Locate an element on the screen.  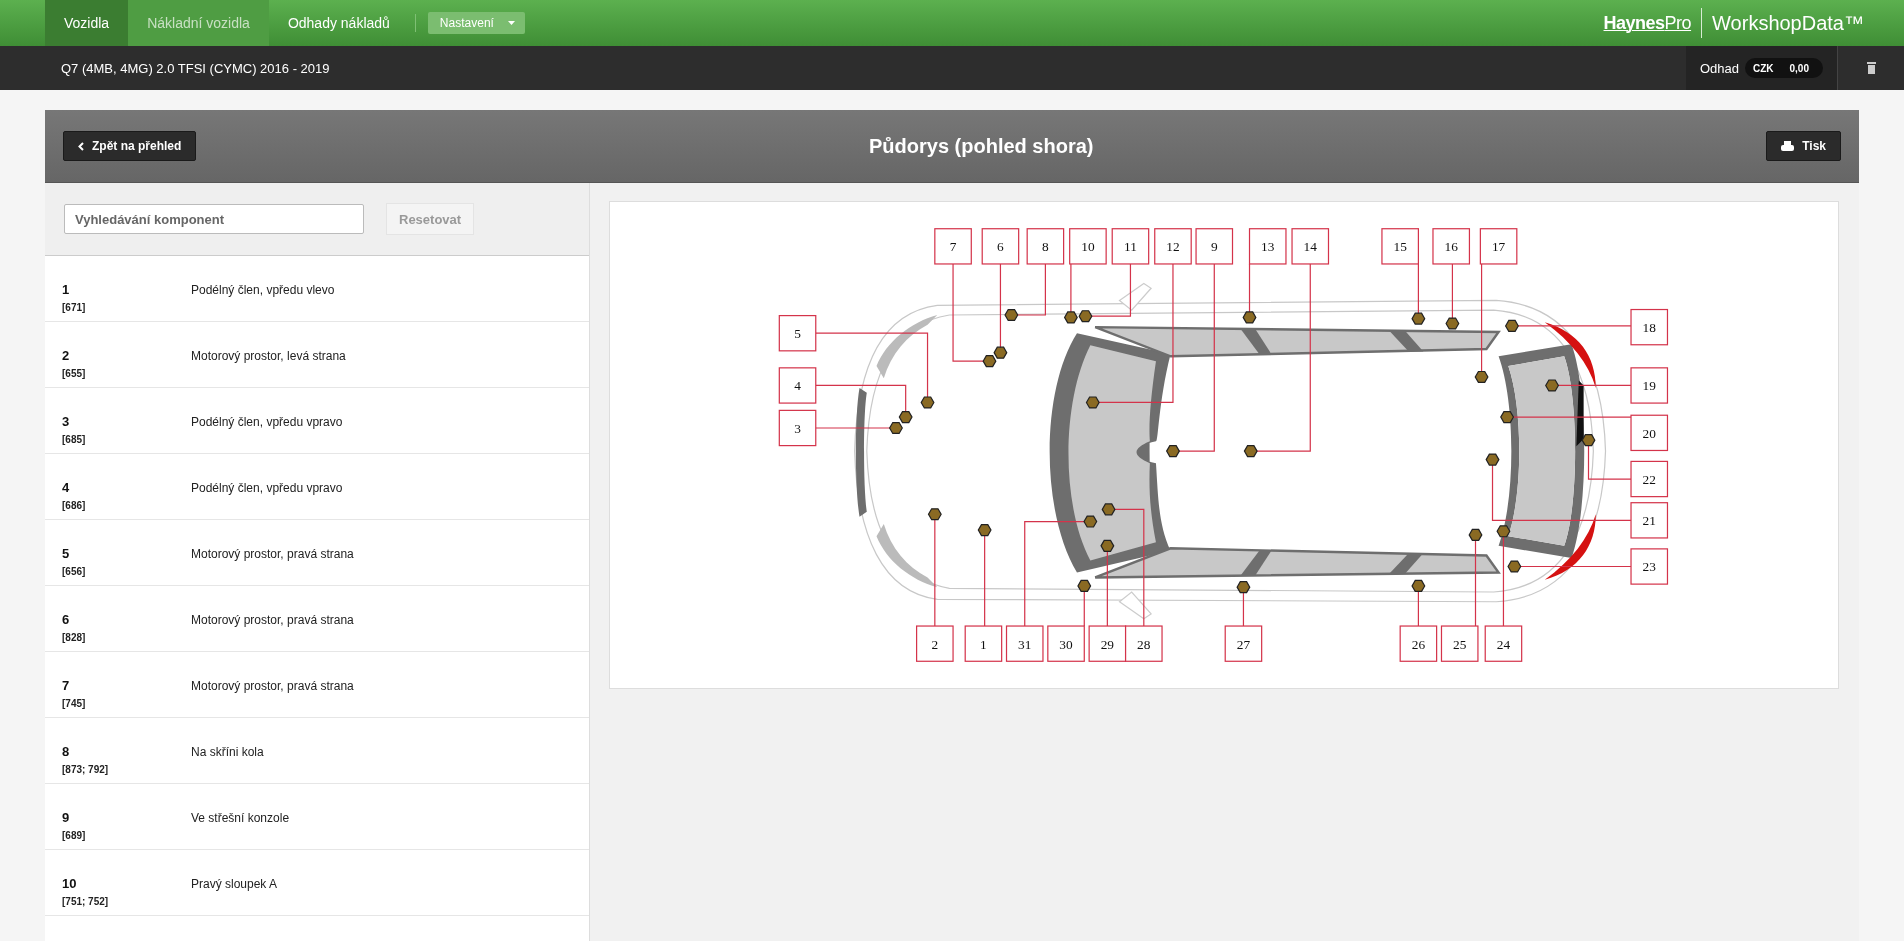
component-codes: [655] is located at coordinates (74, 373).